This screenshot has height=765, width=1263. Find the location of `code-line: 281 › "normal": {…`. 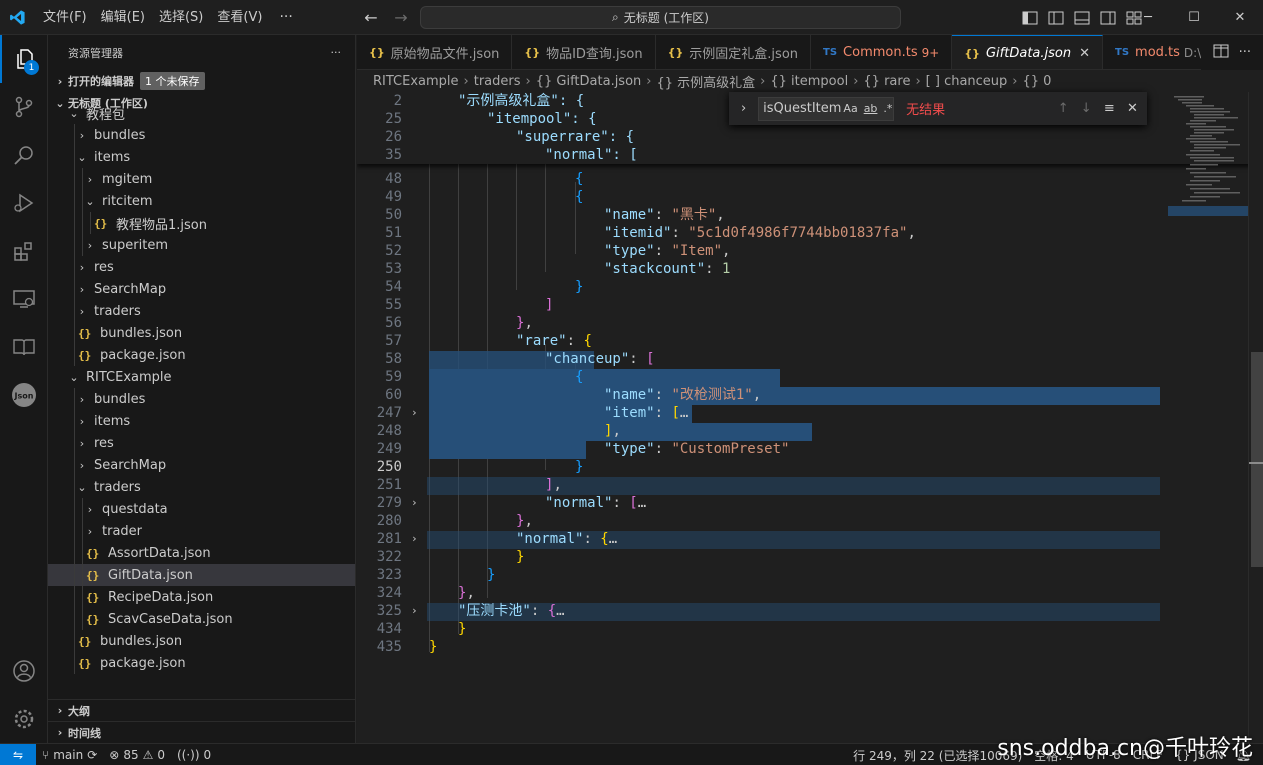

code-line: 281 › "normal": {… is located at coordinates (758, 539).